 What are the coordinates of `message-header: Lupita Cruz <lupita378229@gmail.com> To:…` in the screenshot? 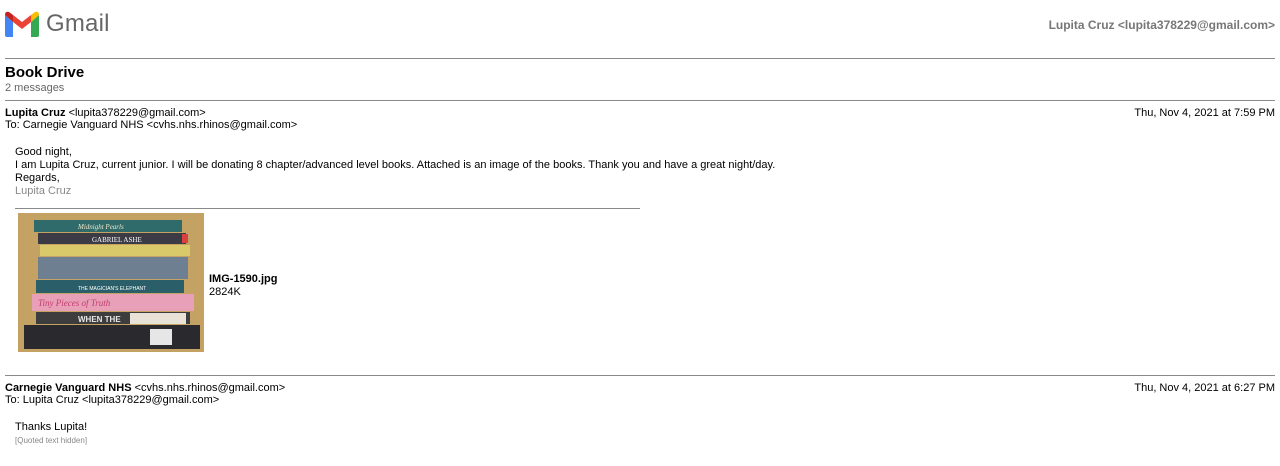 It's located at (640, 119).